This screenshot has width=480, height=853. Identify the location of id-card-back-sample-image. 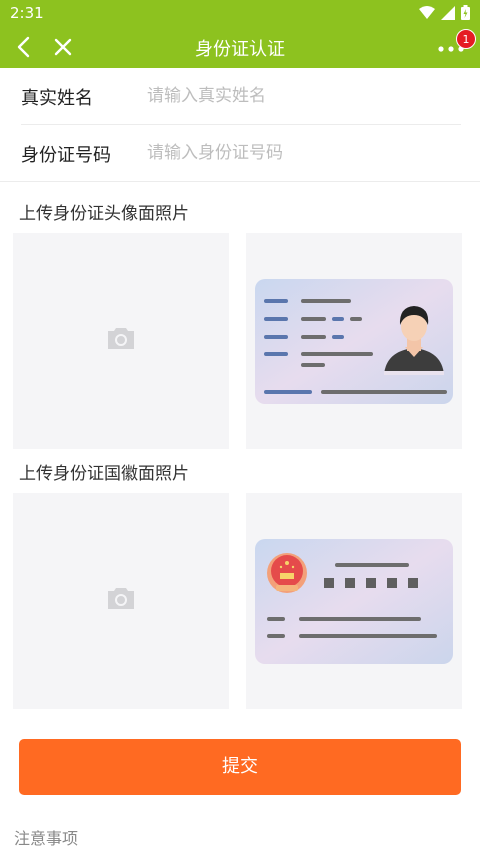
(354, 601).